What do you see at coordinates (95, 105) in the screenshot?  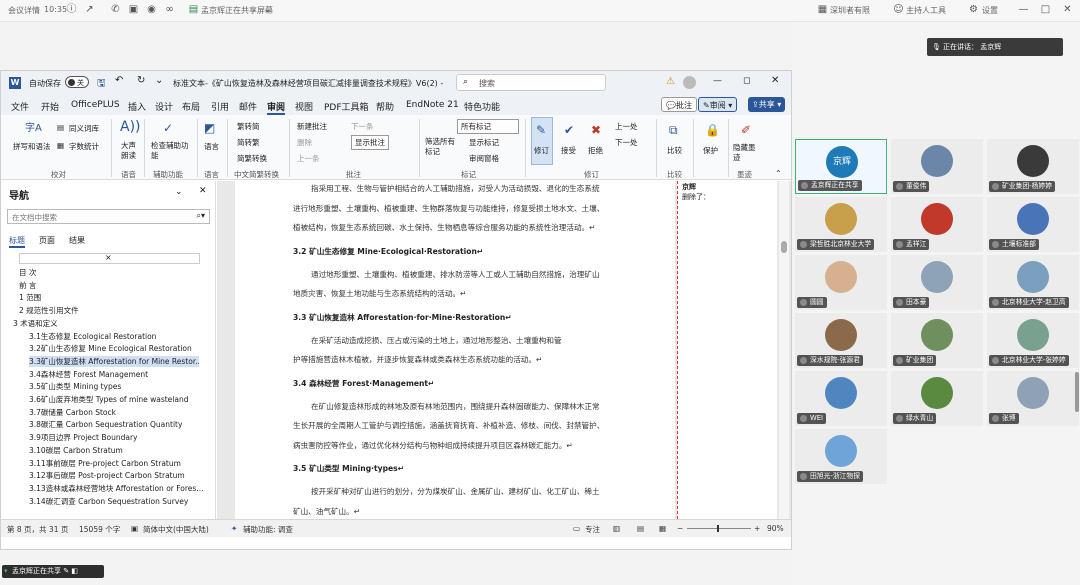 I see `menu-officeplus: OfficePLUS` at bounding box center [95, 105].